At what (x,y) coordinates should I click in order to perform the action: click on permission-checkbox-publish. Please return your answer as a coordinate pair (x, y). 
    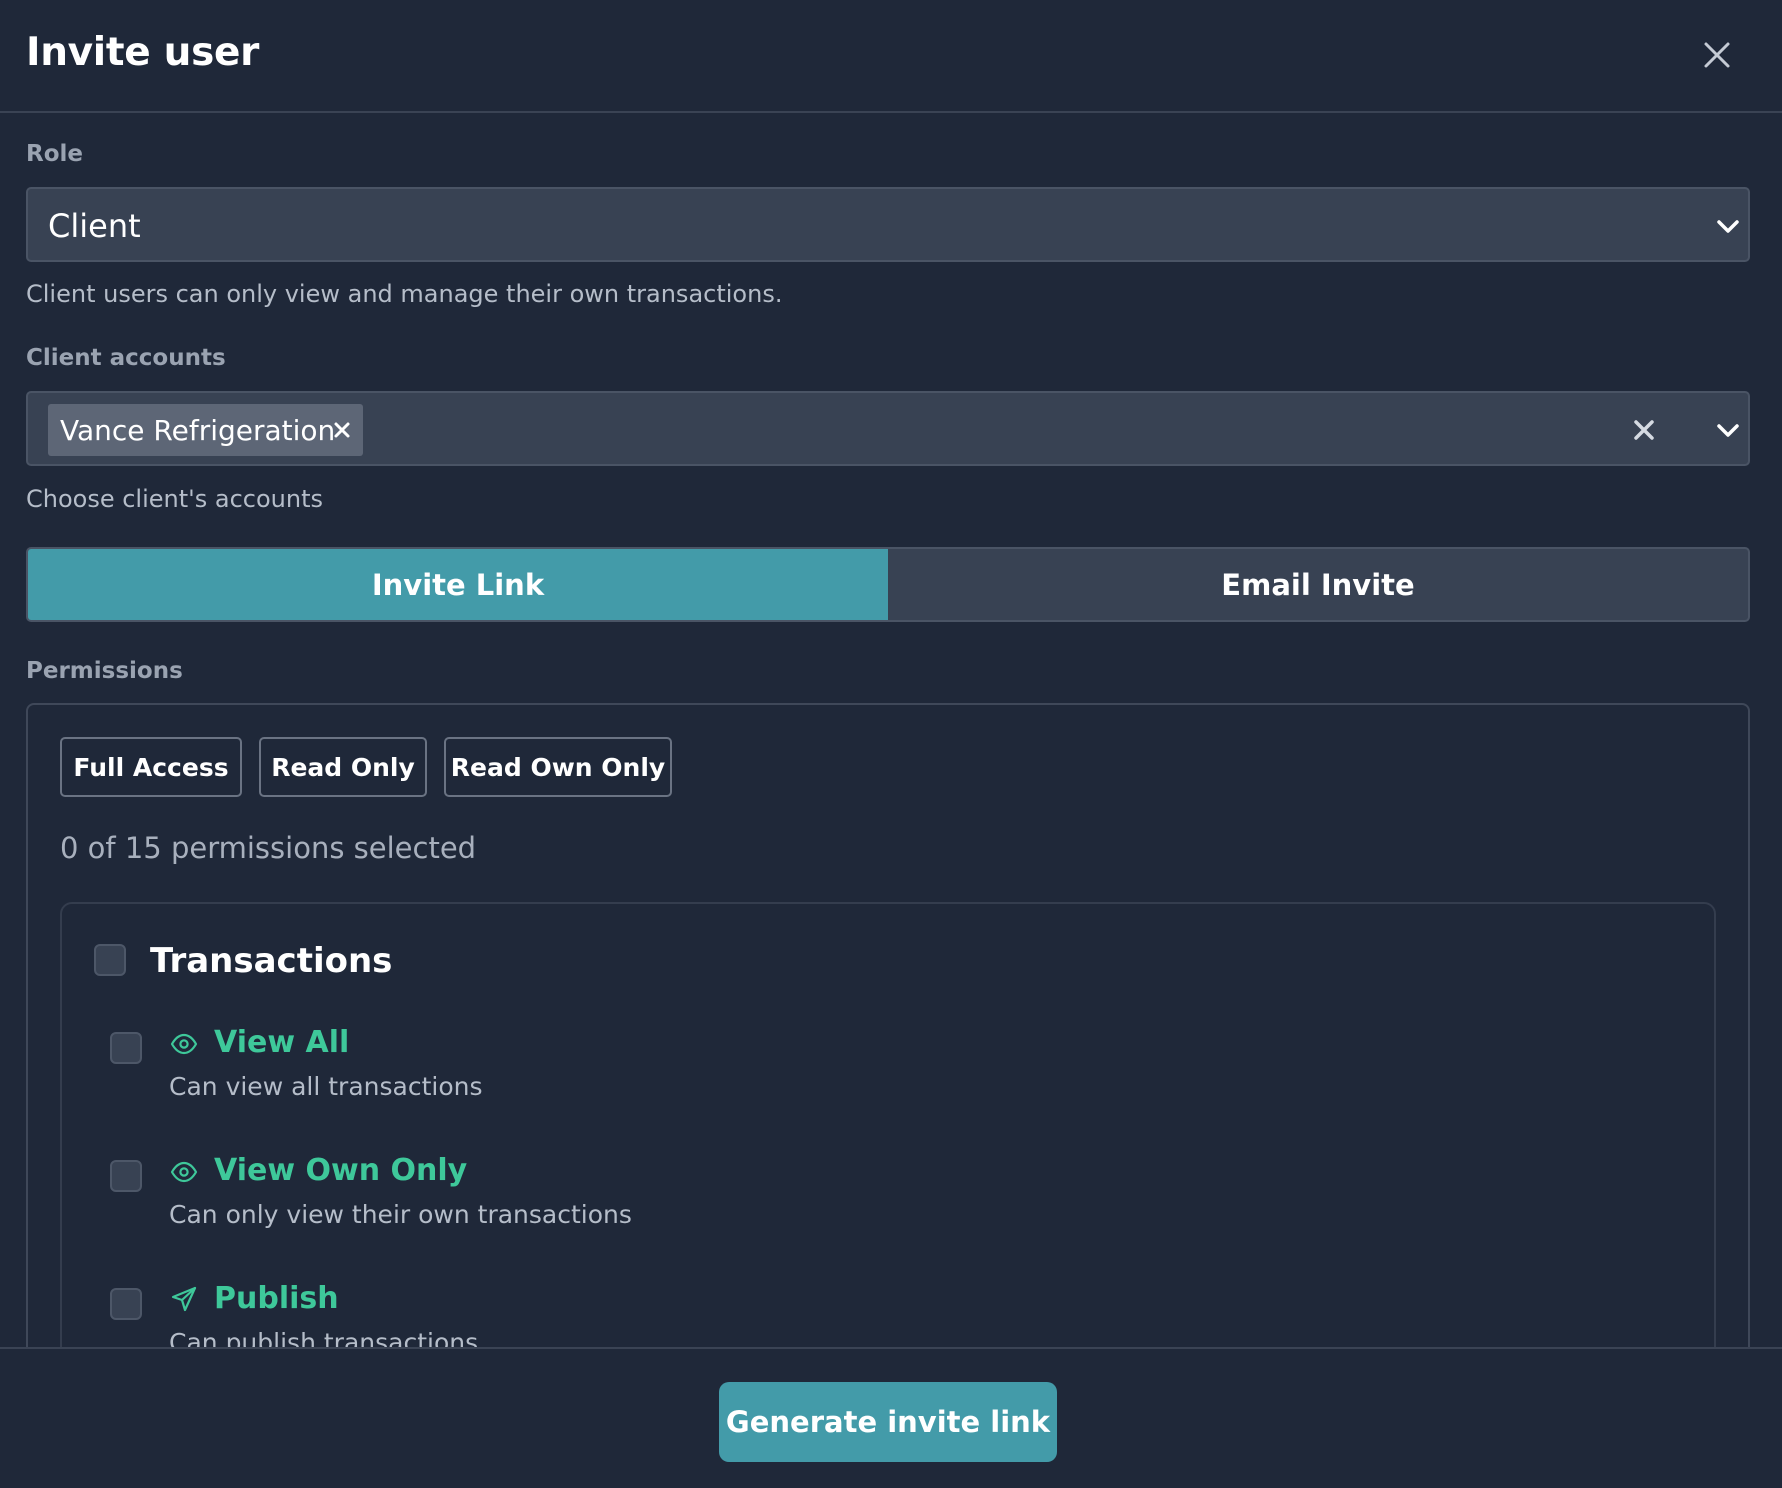
    Looking at the image, I should click on (126, 1304).